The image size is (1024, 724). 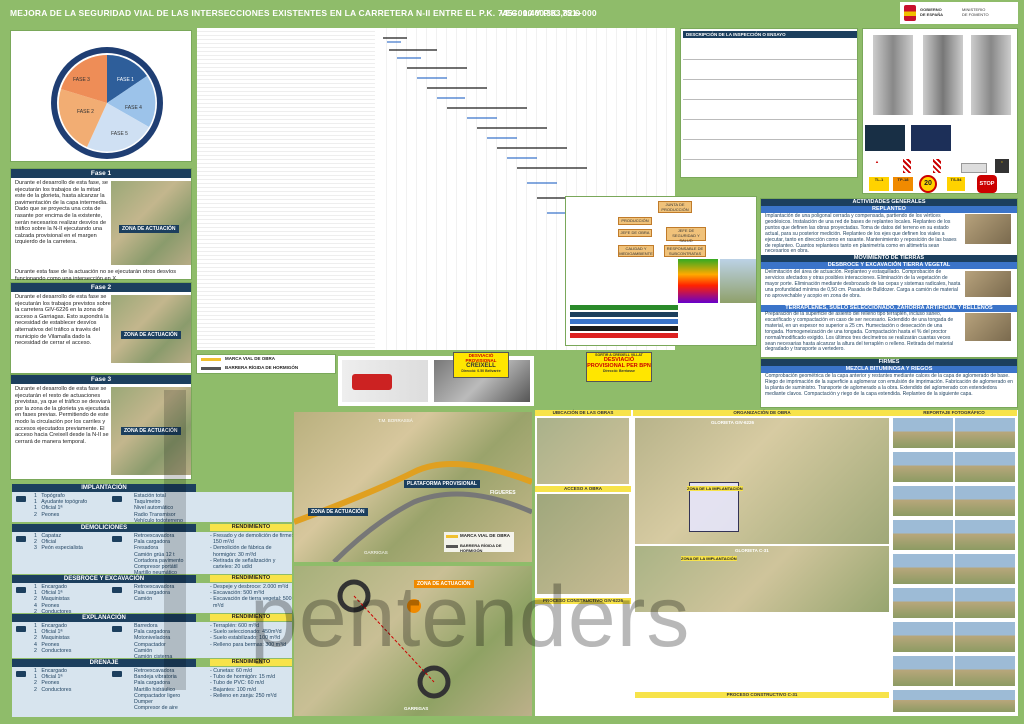 What do you see at coordinates (481, 358) in the screenshot?
I see `desvio-1-t1: DESVIACIÓ PROVISIONAL` at bounding box center [481, 358].